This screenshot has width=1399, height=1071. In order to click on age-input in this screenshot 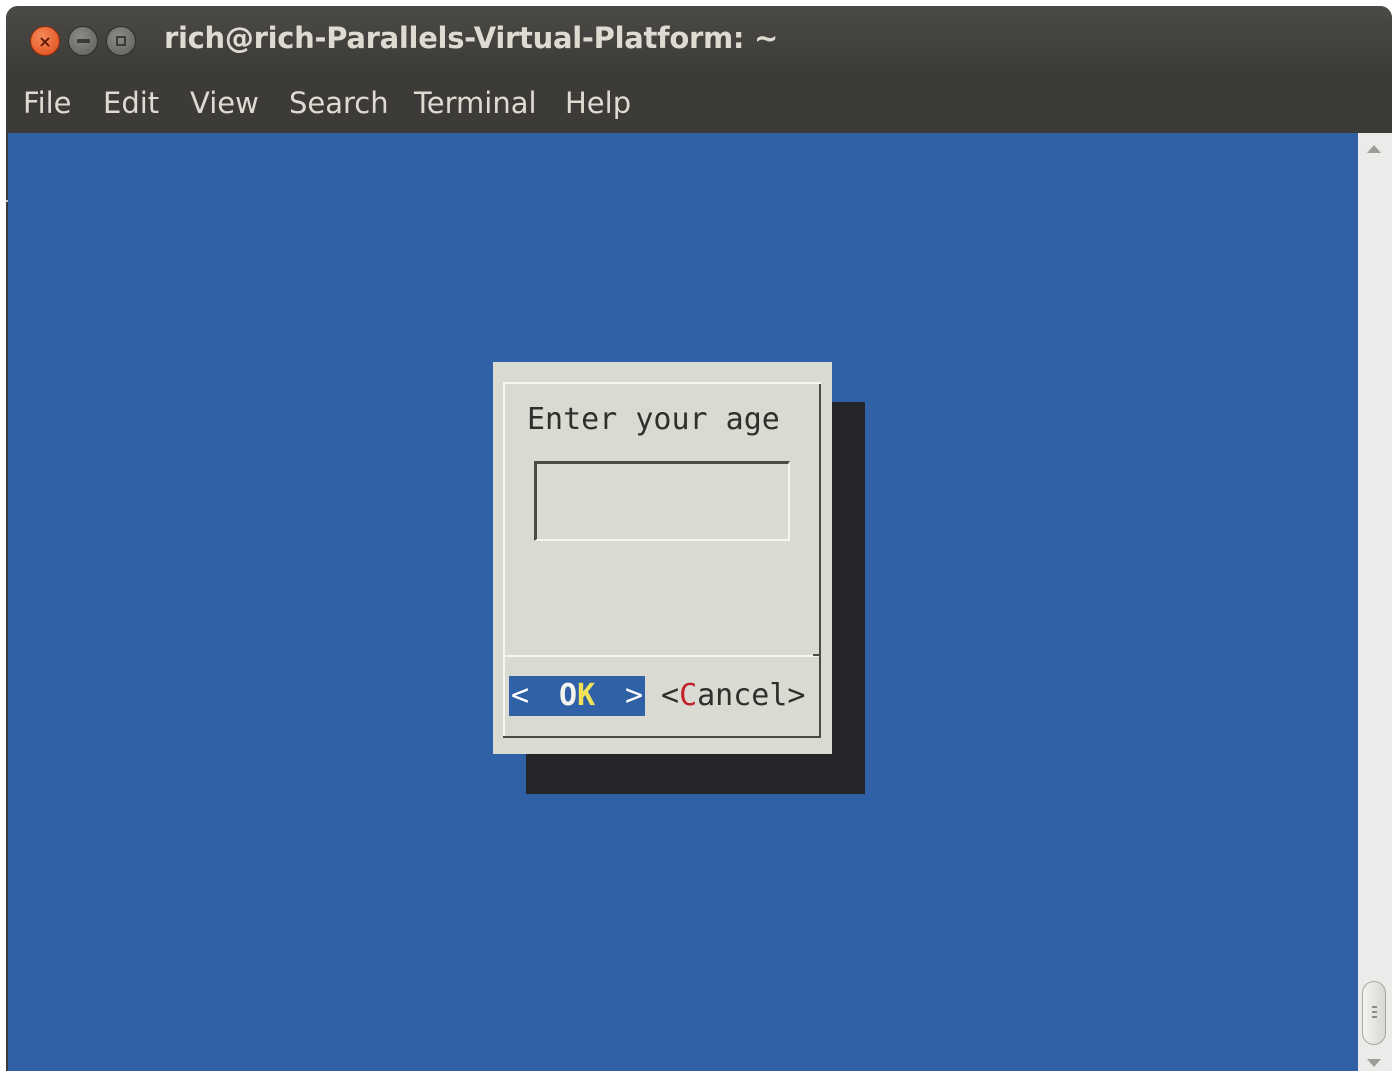, I will do `click(662, 501)`.